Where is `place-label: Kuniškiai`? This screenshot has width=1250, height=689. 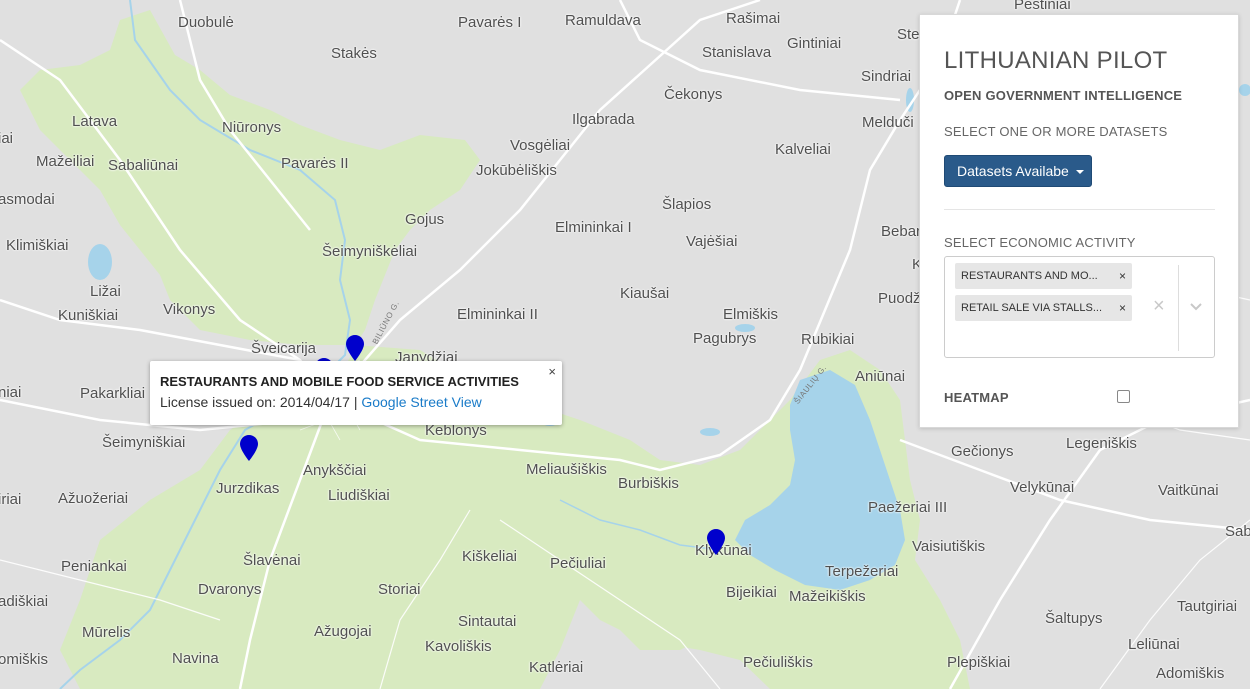 place-label: Kuniškiai is located at coordinates (88, 315).